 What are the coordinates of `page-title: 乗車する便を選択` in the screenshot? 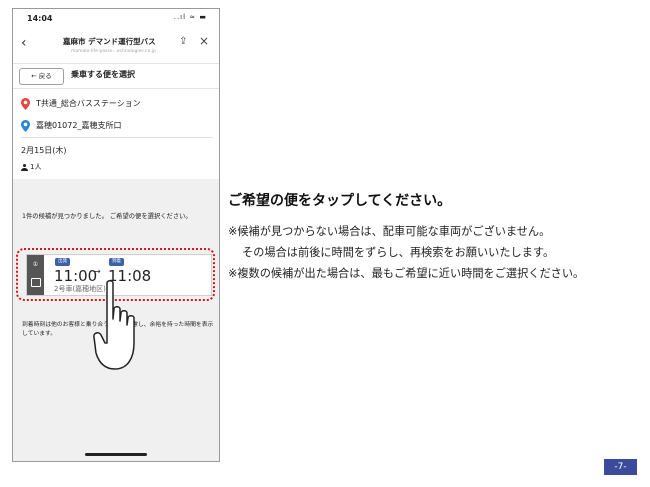 It's located at (103, 74).